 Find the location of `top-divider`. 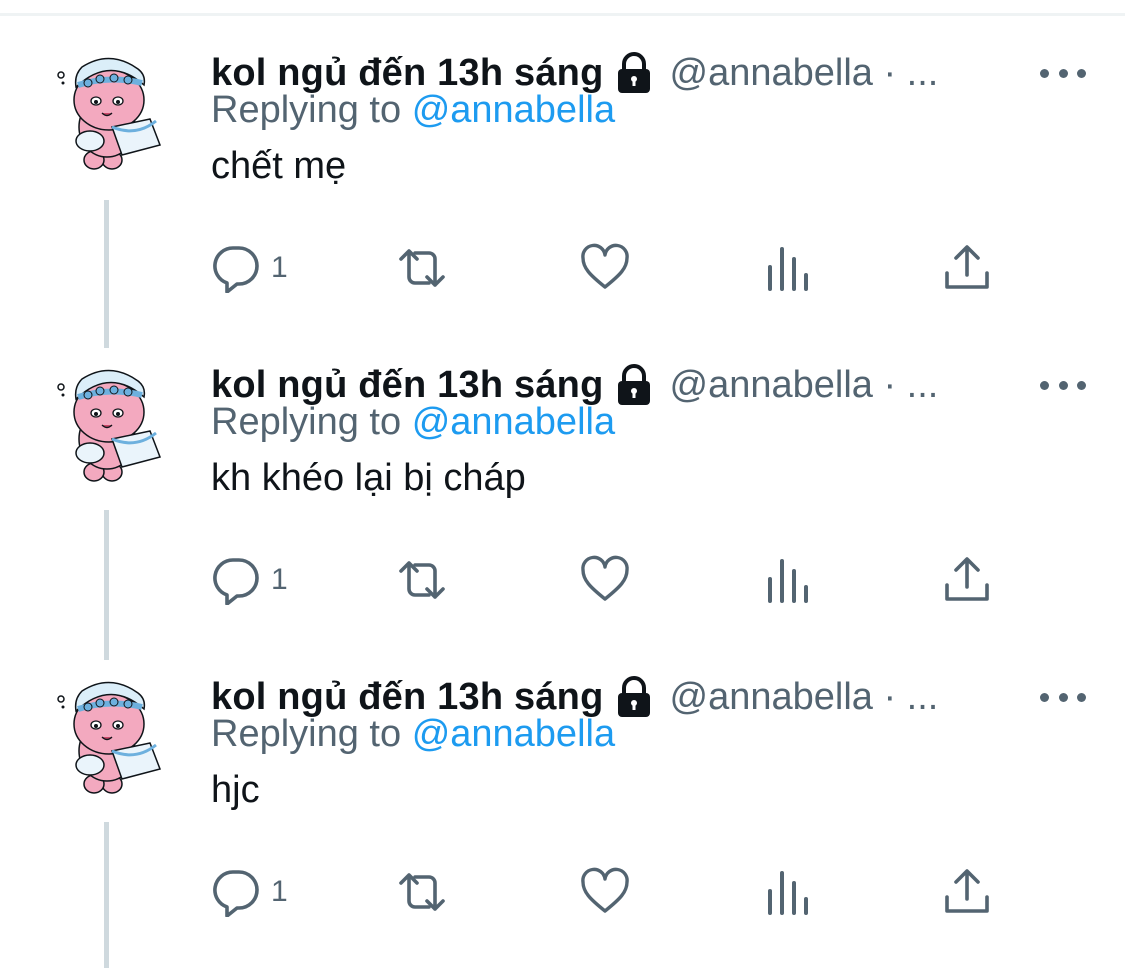

top-divider is located at coordinates (562, 14).